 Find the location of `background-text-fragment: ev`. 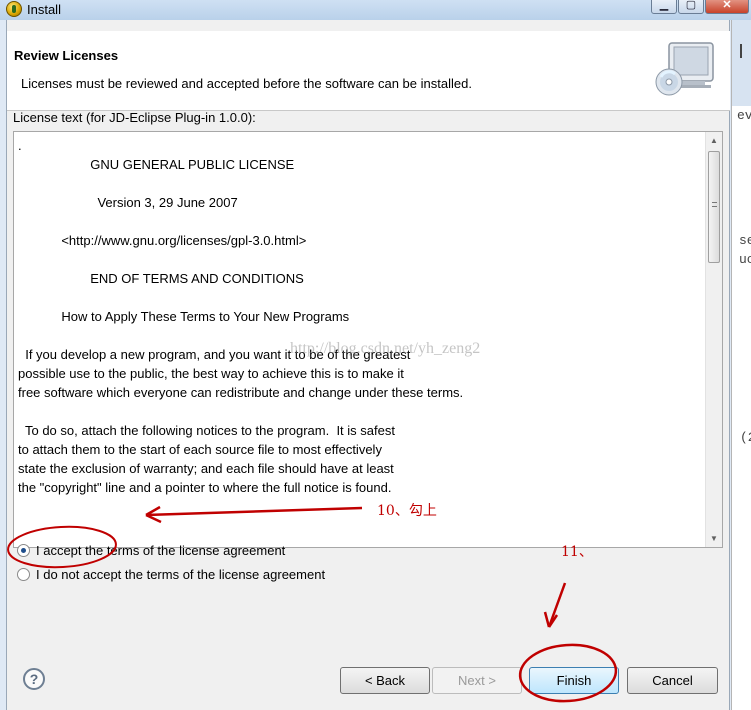

background-text-fragment: ev is located at coordinates (744, 115).